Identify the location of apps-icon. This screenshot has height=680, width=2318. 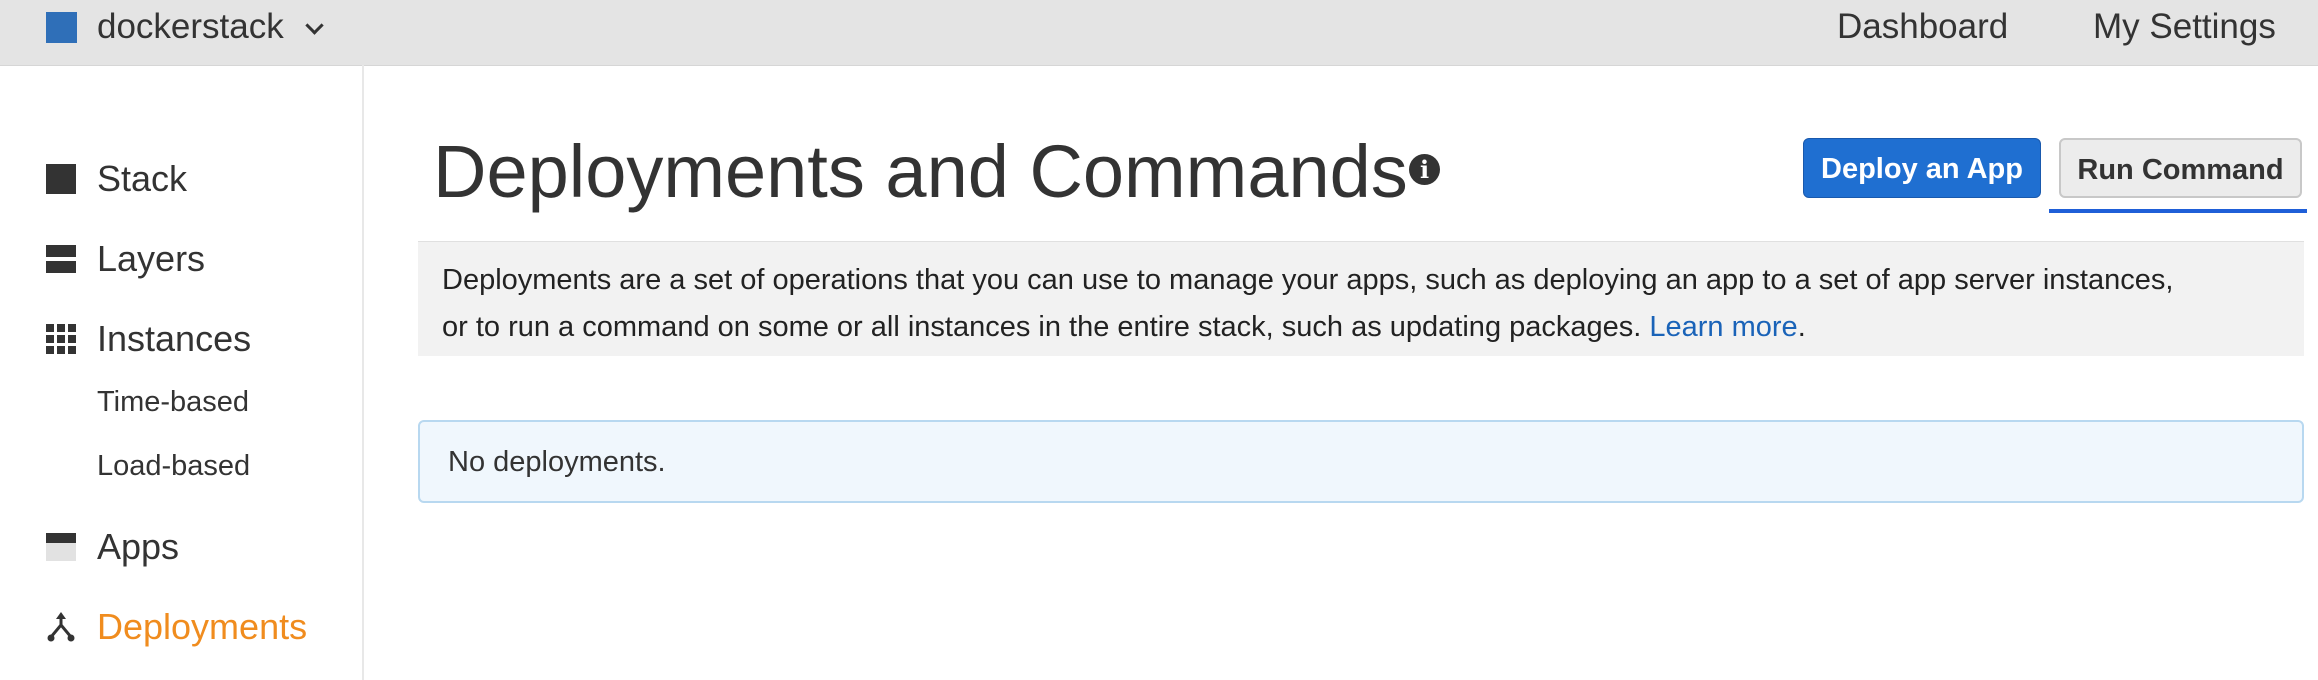
(61, 547).